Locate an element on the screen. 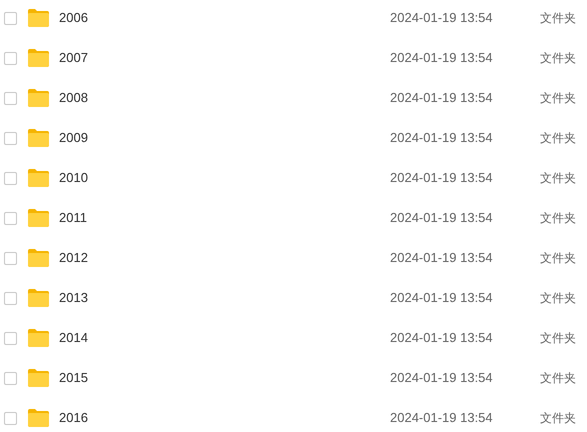 Image resolution: width=587 pixels, height=432 pixels. folder-name: 2009 is located at coordinates (119, 138).